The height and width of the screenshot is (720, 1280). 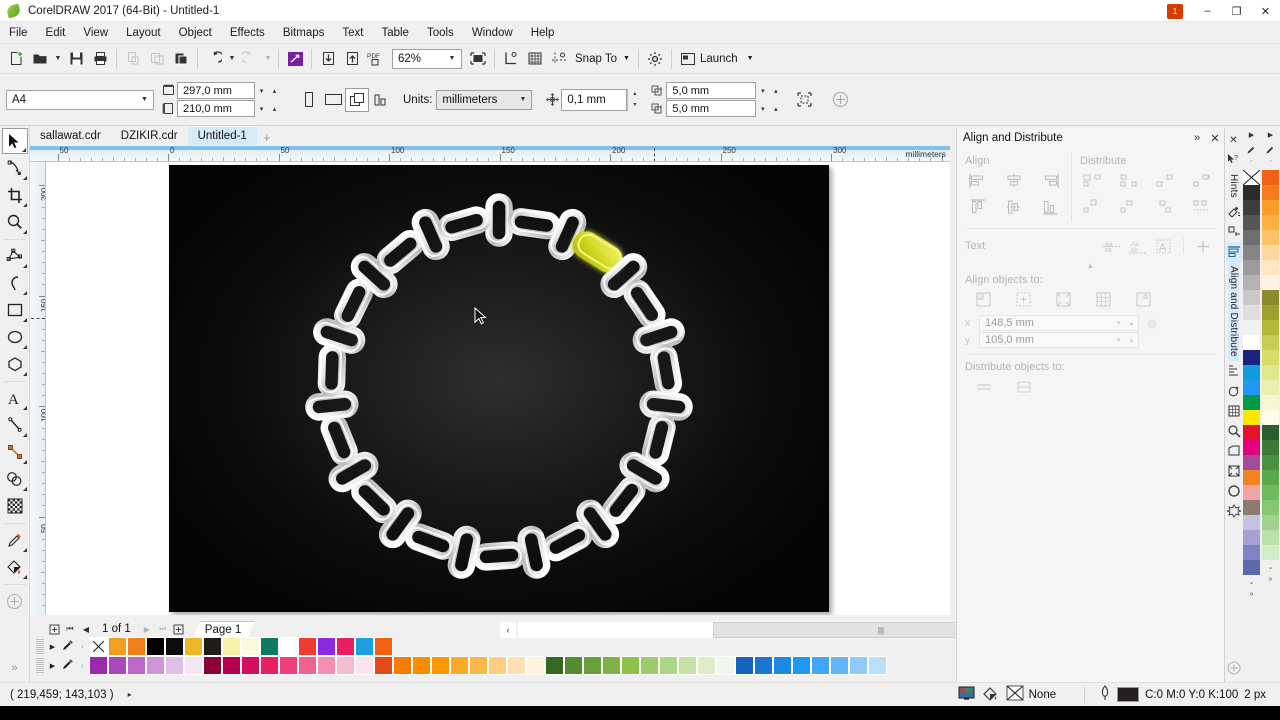 I want to click on pick-tool, so click(x=14, y=141).